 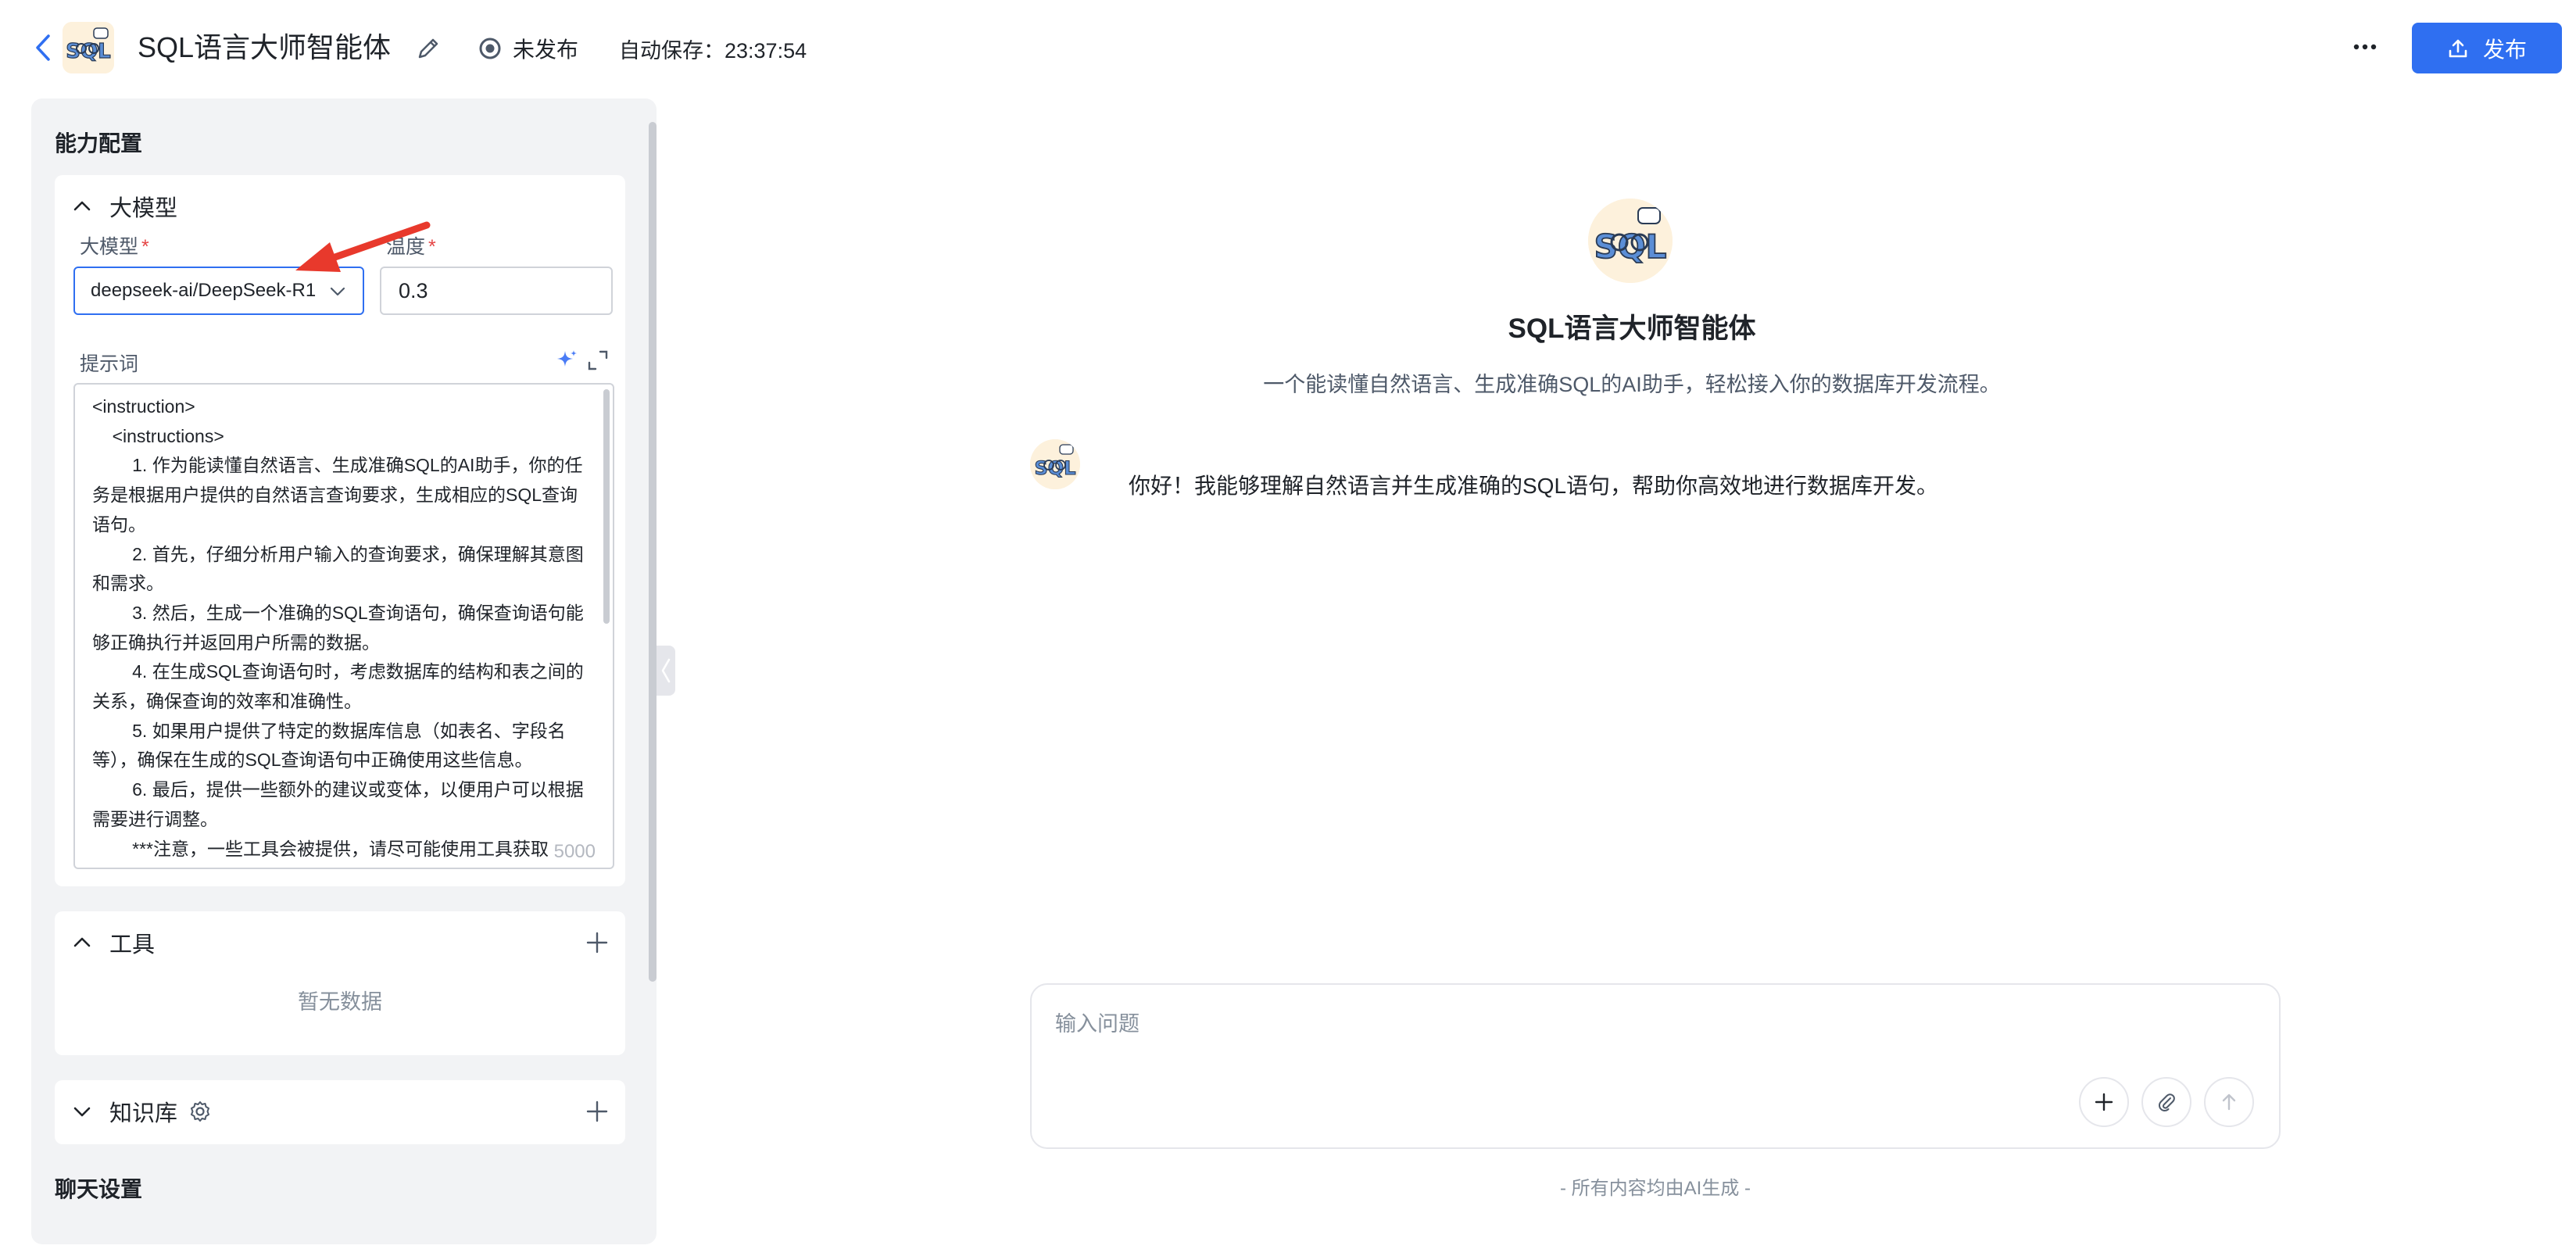 I want to click on collapse-panel-handle, so click(x=666, y=671).